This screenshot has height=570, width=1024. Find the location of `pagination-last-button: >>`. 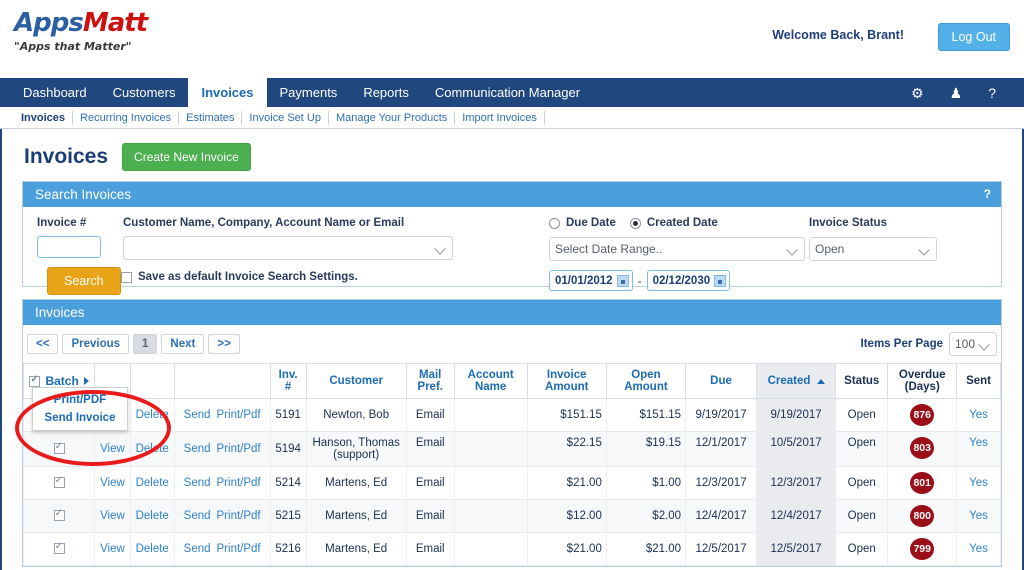

pagination-last-button: >> is located at coordinates (224, 344).